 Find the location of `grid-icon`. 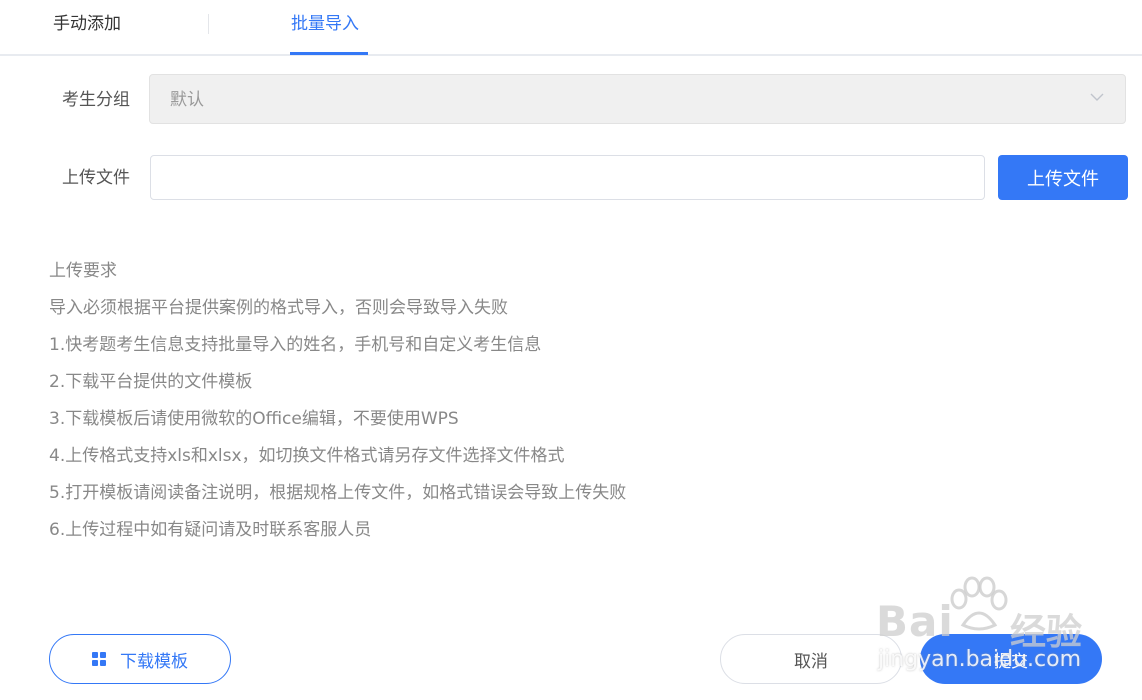

grid-icon is located at coordinates (99, 659).